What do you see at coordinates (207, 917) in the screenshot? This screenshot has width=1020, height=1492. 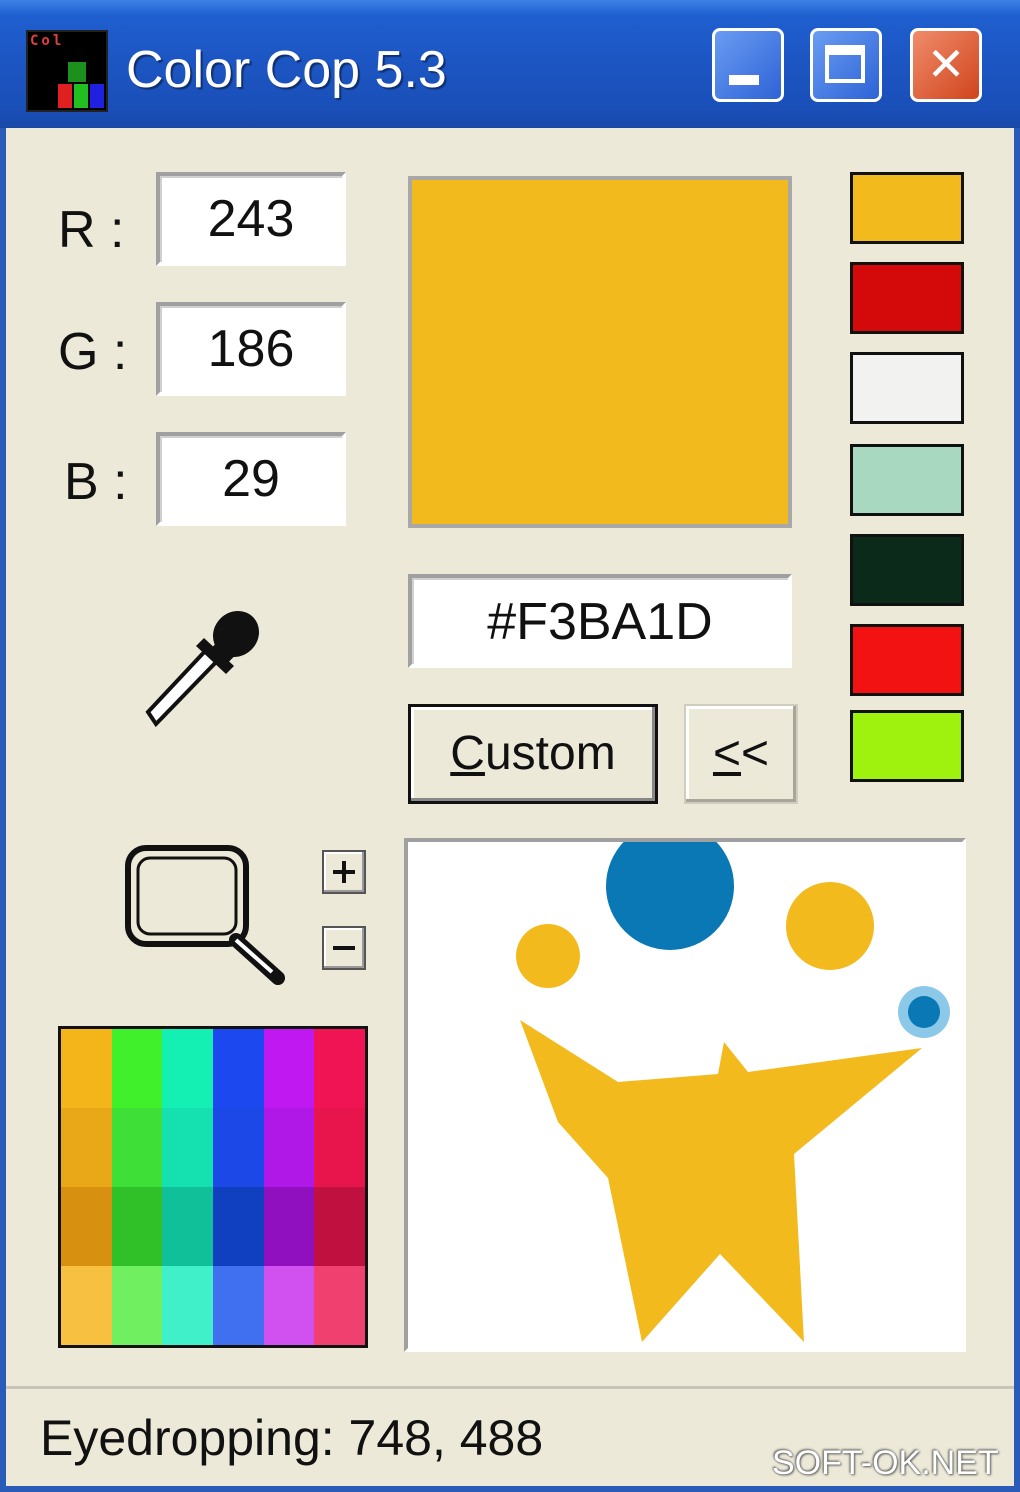 I see `magnifier-icon` at bounding box center [207, 917].